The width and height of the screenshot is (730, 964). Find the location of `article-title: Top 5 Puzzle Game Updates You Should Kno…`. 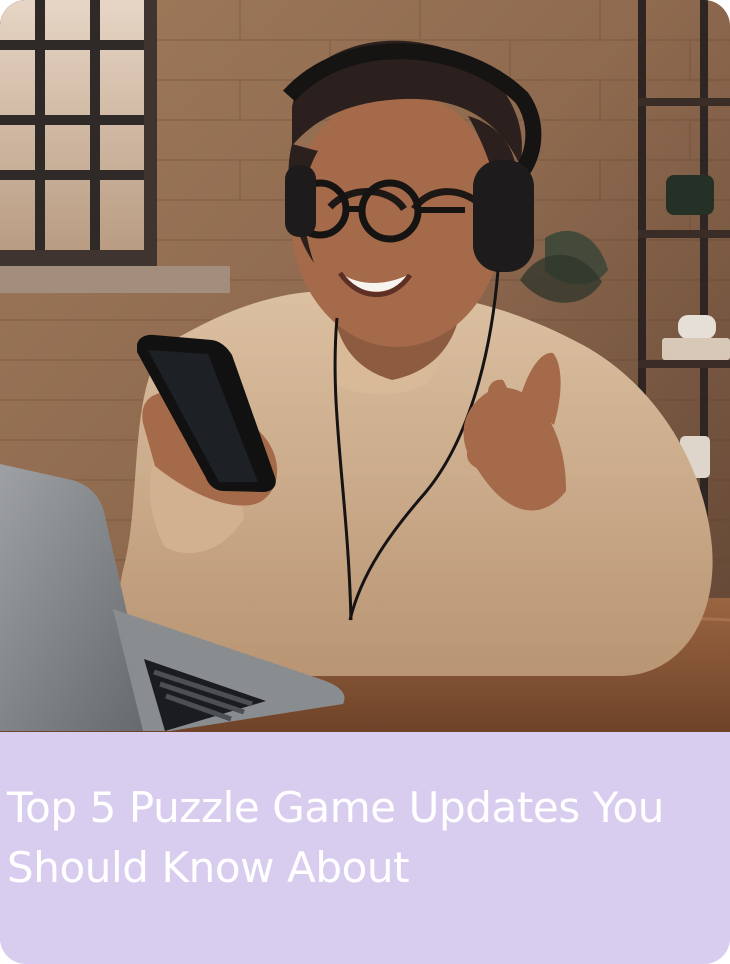

article-title: Top 5 Puzzle Game Updates You Should Kno… is located at coordinates (362, 838).